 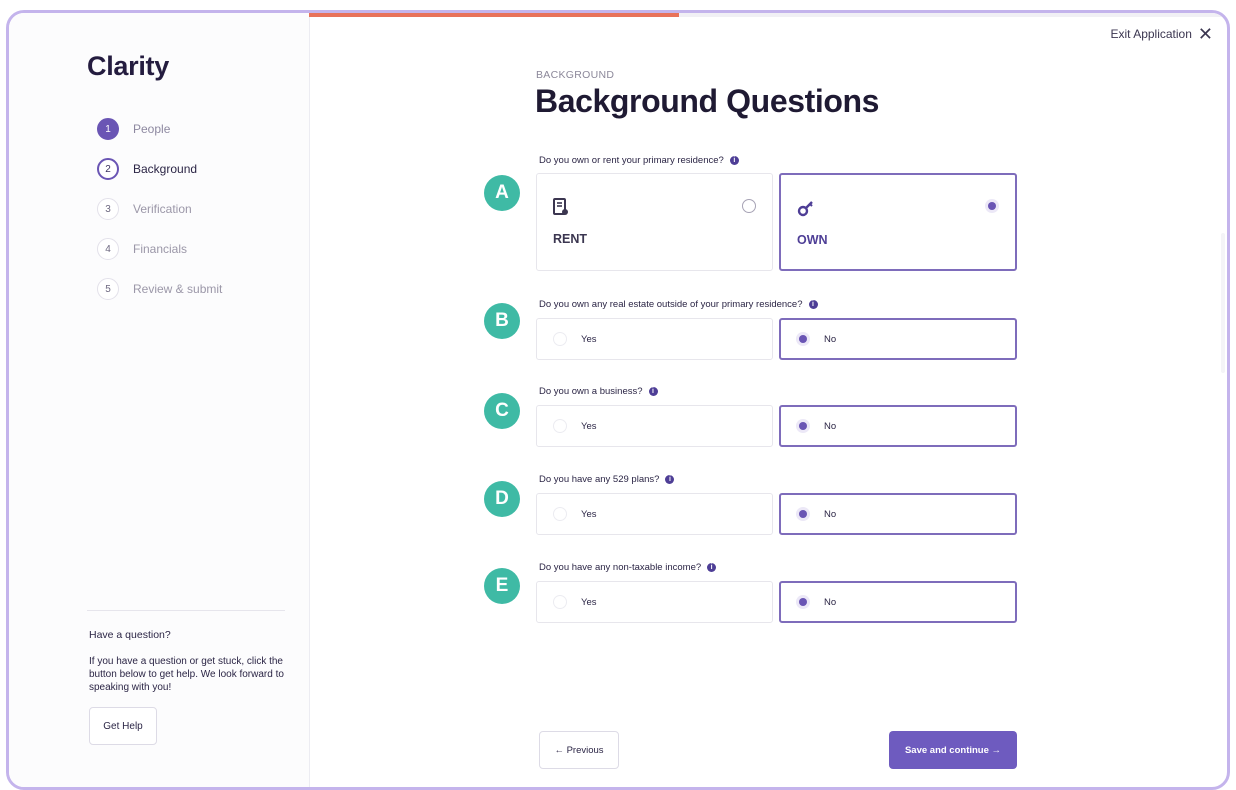 I want to click on exit-label: Exit Application, so click(x=1151, y=34).